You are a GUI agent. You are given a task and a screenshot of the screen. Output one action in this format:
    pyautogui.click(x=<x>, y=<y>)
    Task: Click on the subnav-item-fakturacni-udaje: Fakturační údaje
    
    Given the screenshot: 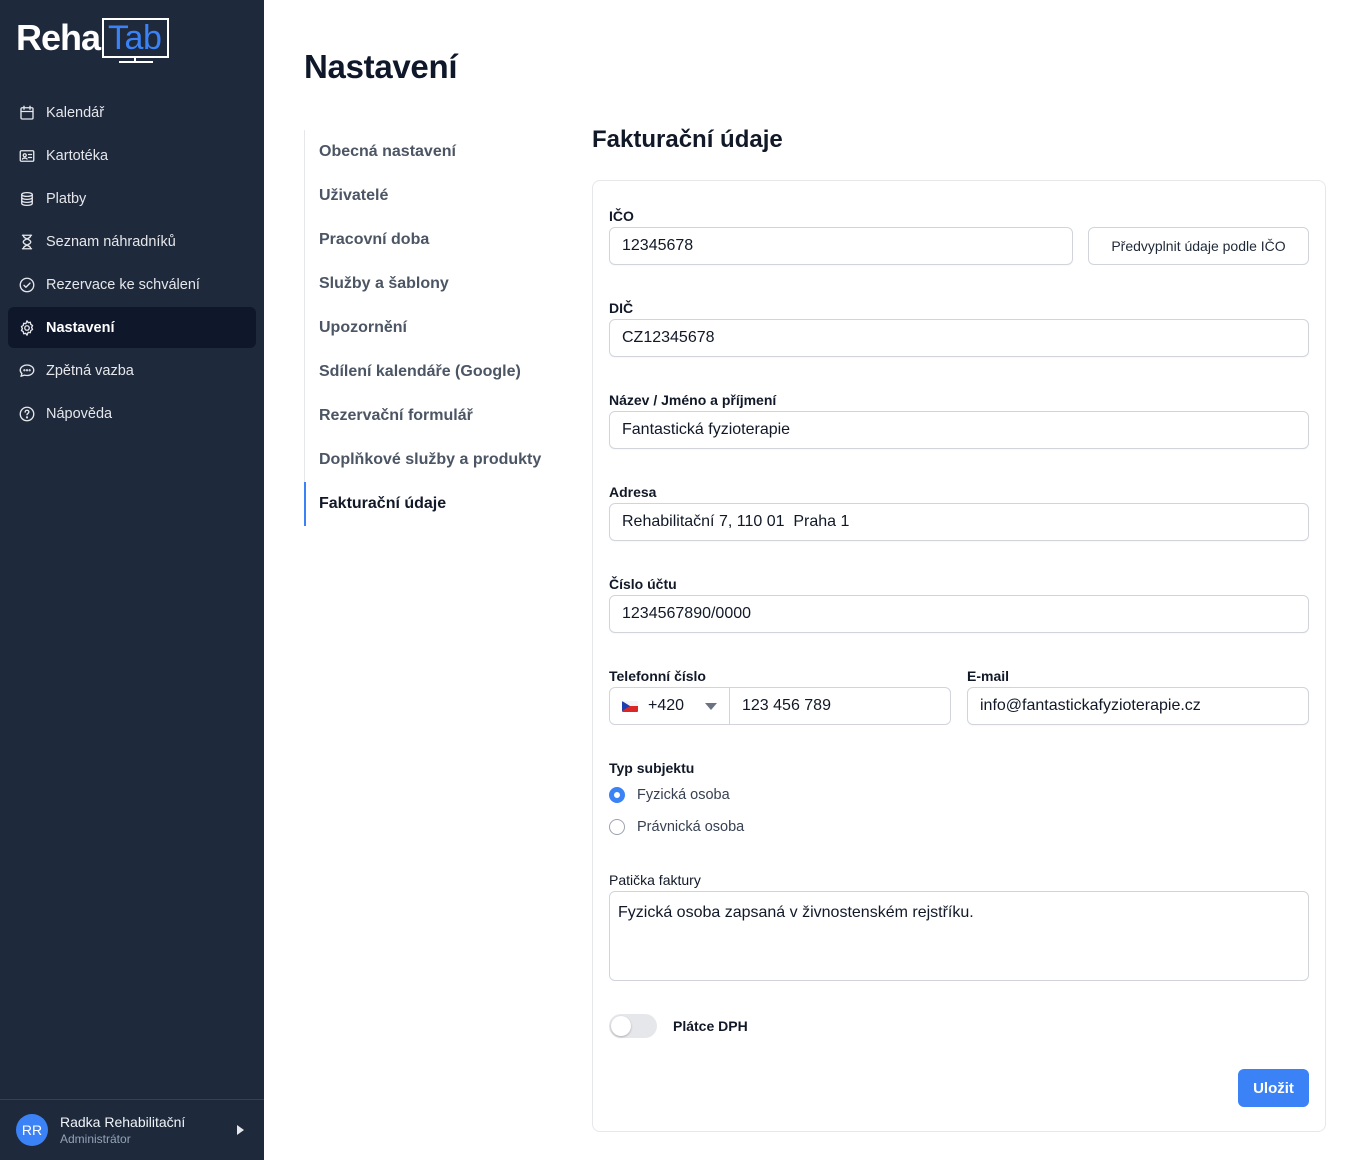 What is the action you would take?
    pyautogui.click(x=434, y=504)
    